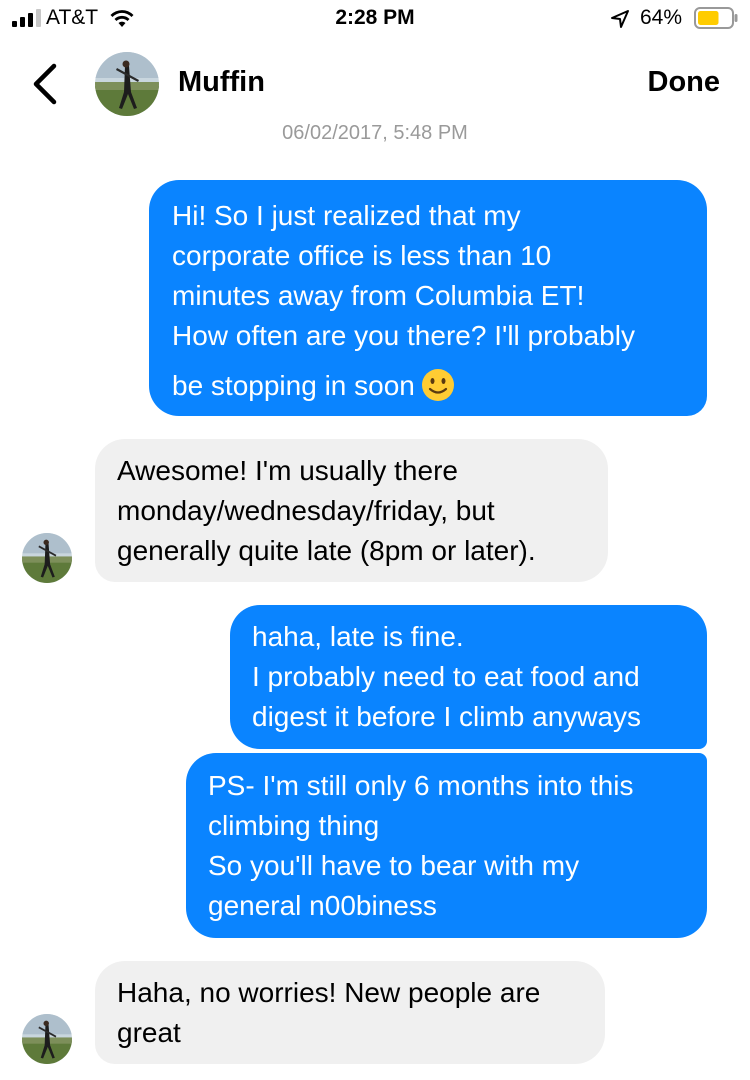  What do you see at coordinates (221, 82) in the screenshot?
I see `contact-name: Muffin` at bounding box center [221, 82].